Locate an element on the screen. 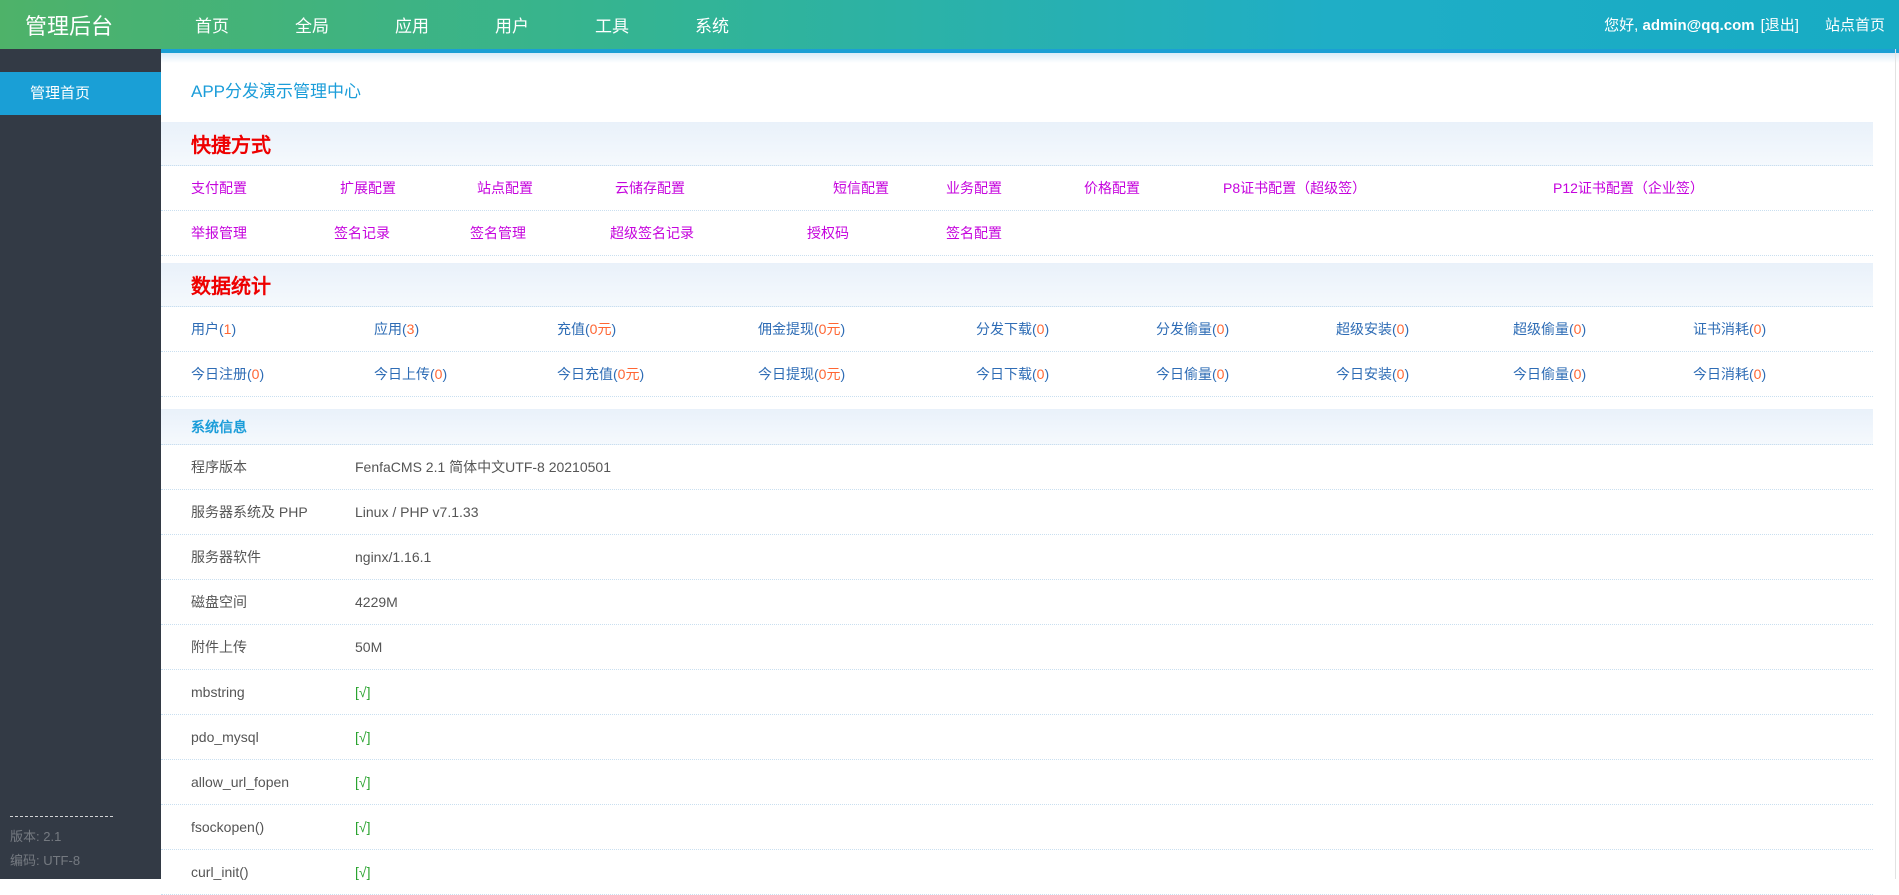 This screenshot has width=1899, height=895. stat-label: 今日提现 is located at coordinates (786, 374).